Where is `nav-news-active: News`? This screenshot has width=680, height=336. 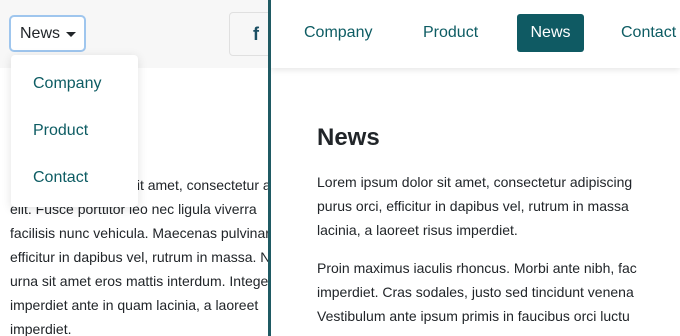 nav-news-active: News is located at coordinates (550, 33).